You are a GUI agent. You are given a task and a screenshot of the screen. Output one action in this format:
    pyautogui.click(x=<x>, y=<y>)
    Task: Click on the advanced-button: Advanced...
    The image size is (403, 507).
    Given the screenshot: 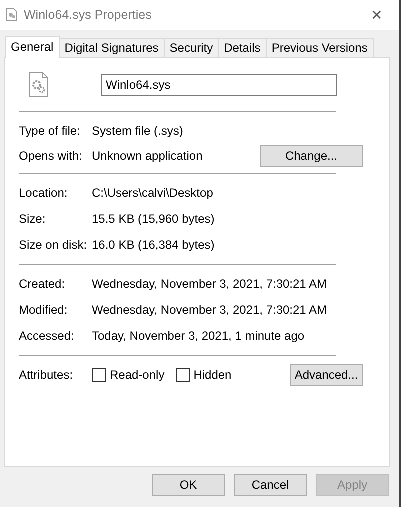 What is the action you would take?
    pyautogui.click(x=326, y=375)
    